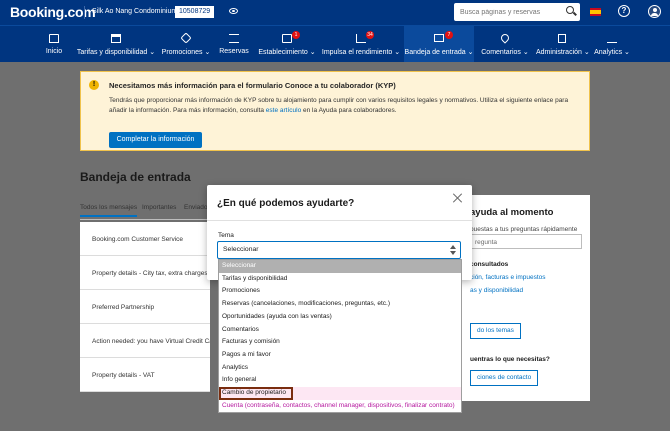  I want to click on booking-logo: Booking.com, so click(53, 12).